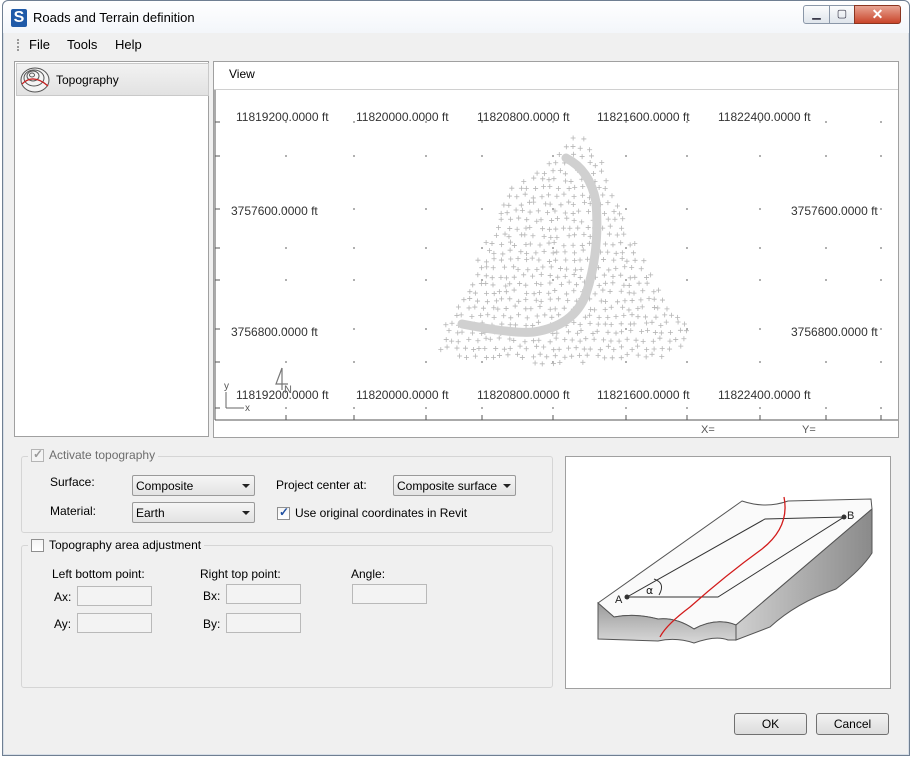 This screenshot has width=912, height=758. I want to click on angle-alpha-label: α, so click(649, 590).